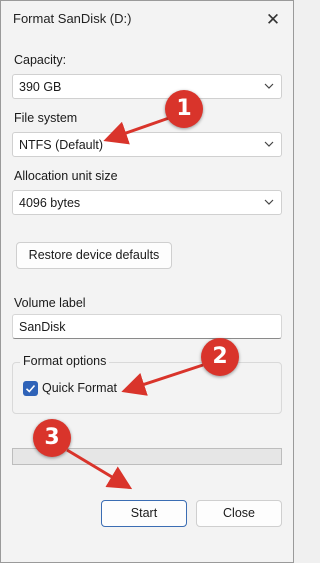 This screenshot has height=563, width=320. Describe the element at coordinates (184, 109) in the screenshot. I see `annotation-badge-1: 1` at that location.